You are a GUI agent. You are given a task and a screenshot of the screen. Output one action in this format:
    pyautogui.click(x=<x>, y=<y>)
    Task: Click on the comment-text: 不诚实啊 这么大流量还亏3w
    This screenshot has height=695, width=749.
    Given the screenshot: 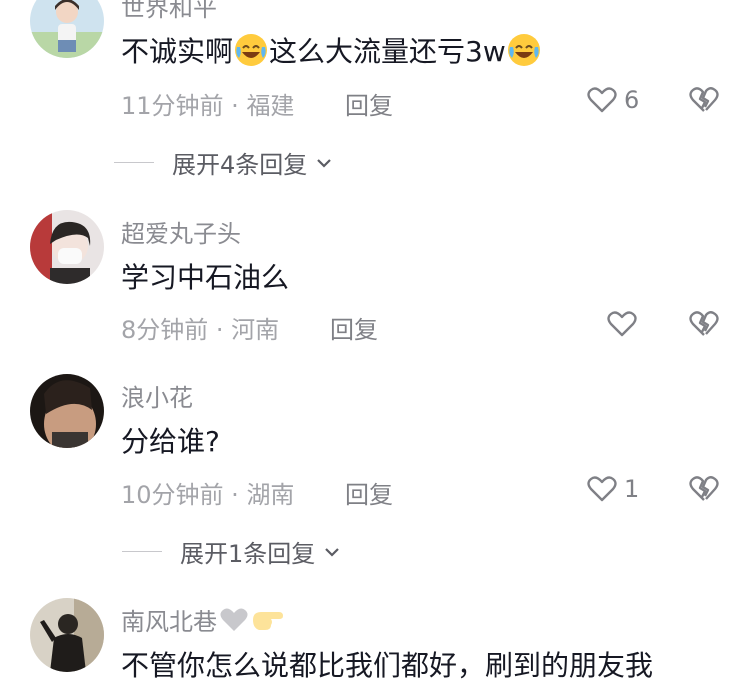 What is the action you would take?
    pyautogui.click(x=331, y=50)
    